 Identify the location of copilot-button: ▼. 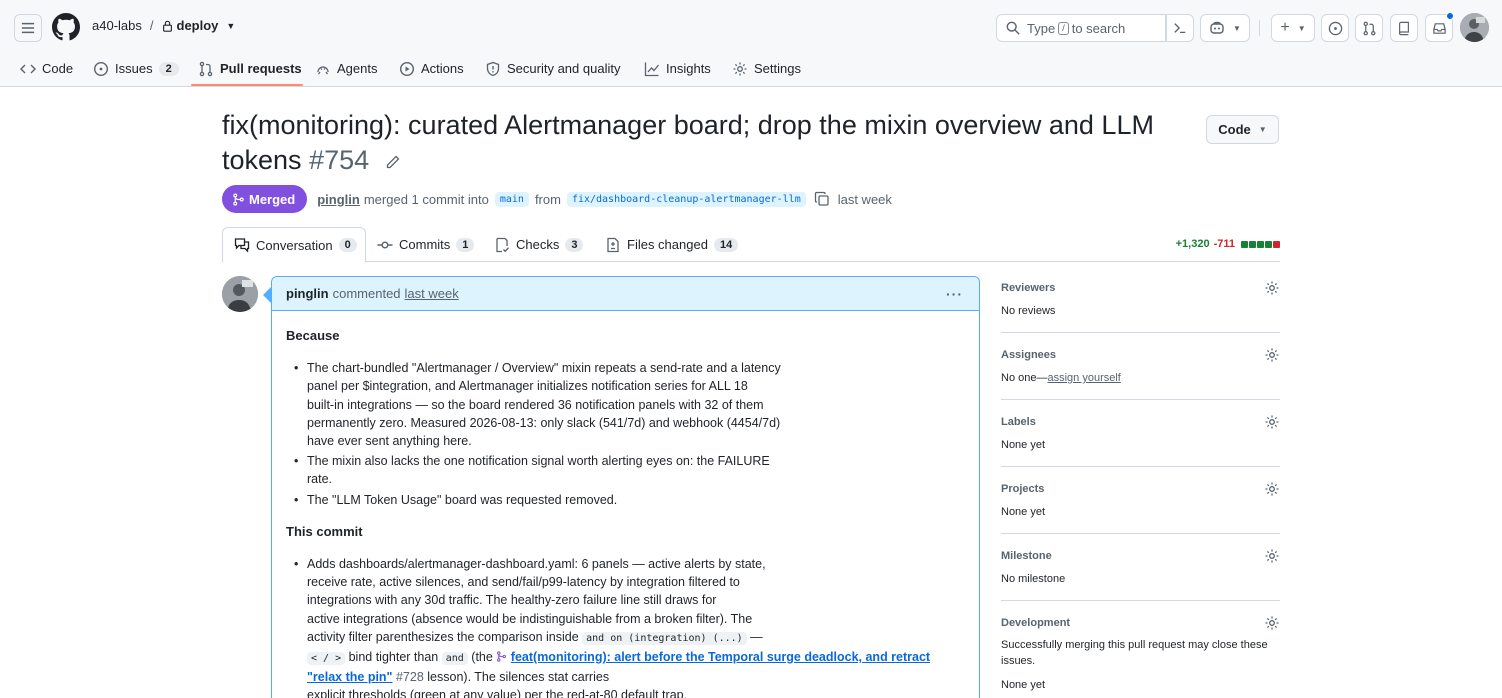
(1225, 28).